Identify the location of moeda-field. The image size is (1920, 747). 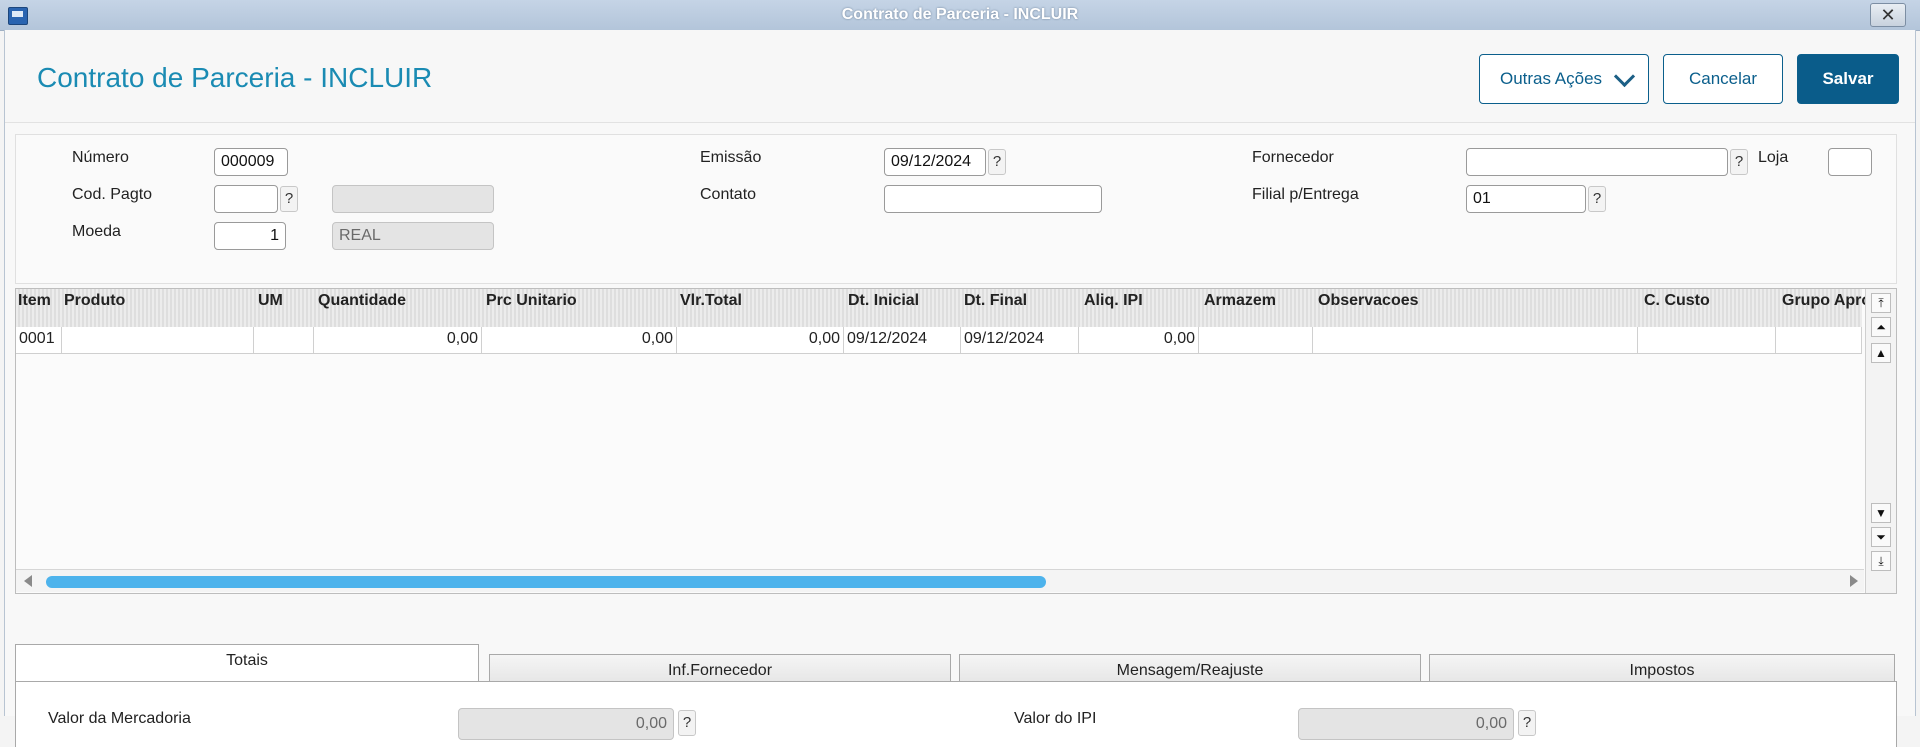
(250, 236).